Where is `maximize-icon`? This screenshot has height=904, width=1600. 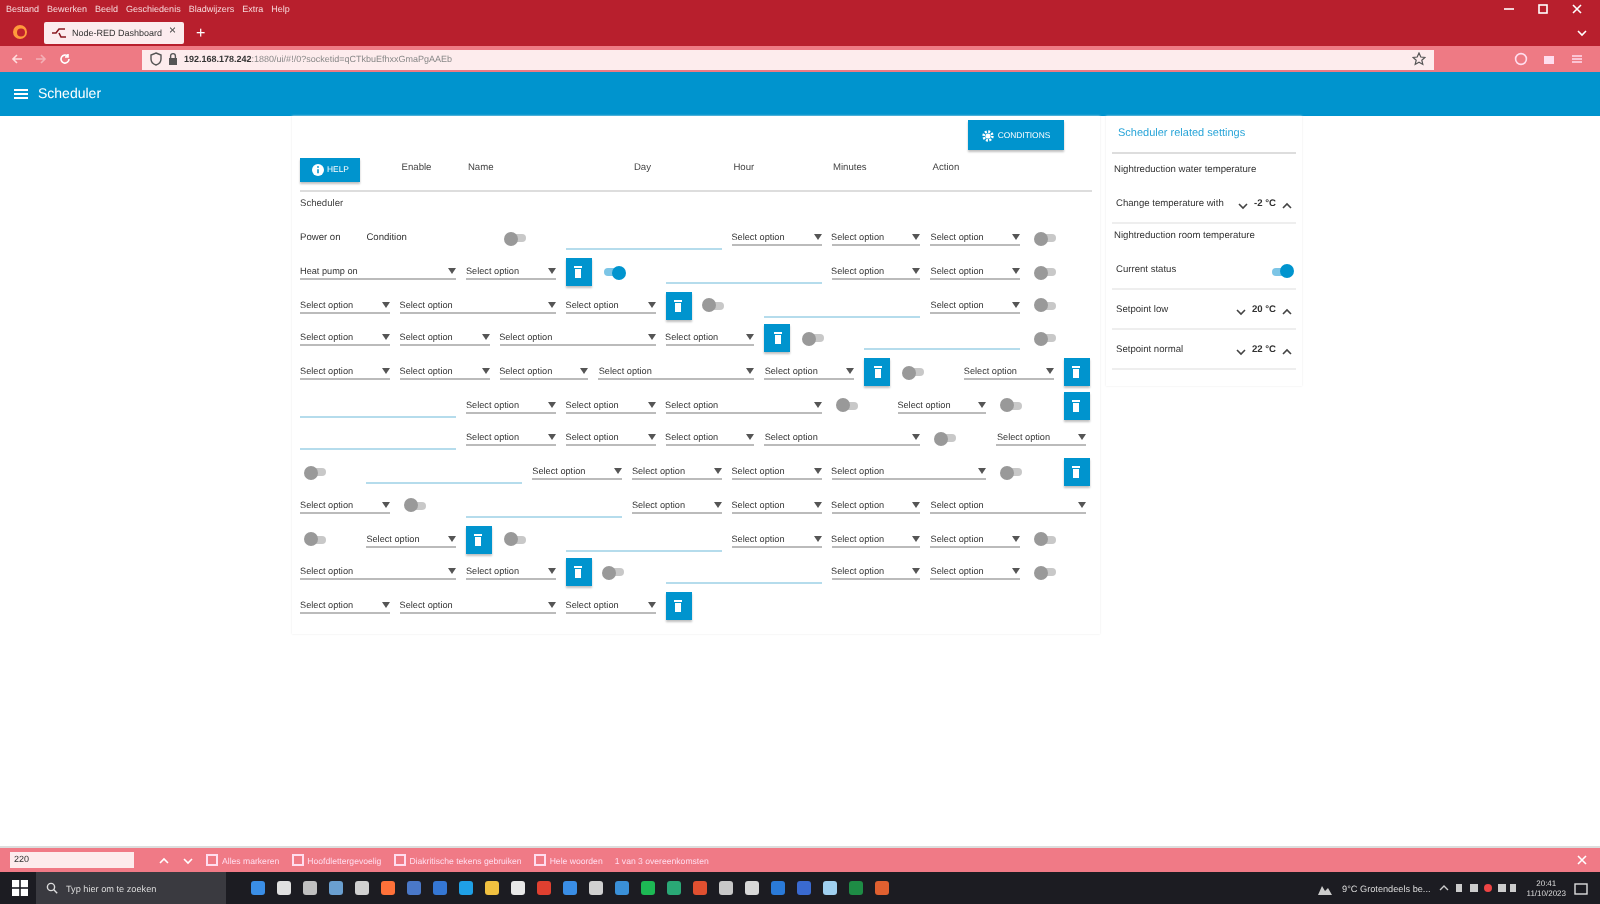 maximize-icon is located at coordinates (1543, 9).